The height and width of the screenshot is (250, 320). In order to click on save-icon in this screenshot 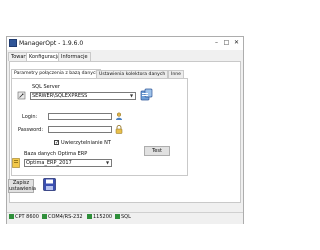, I will do `click(49, 184)`.